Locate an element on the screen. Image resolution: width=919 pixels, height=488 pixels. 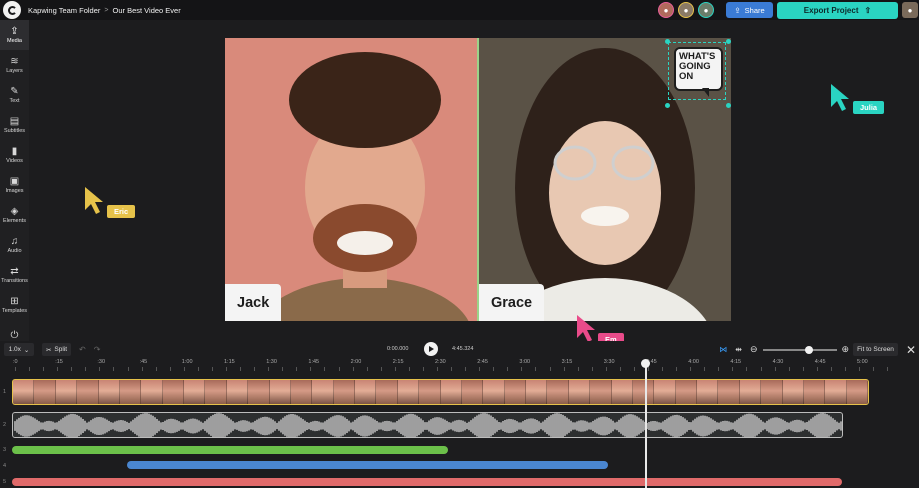
playhead-handle is located at coordinates (645, 363).